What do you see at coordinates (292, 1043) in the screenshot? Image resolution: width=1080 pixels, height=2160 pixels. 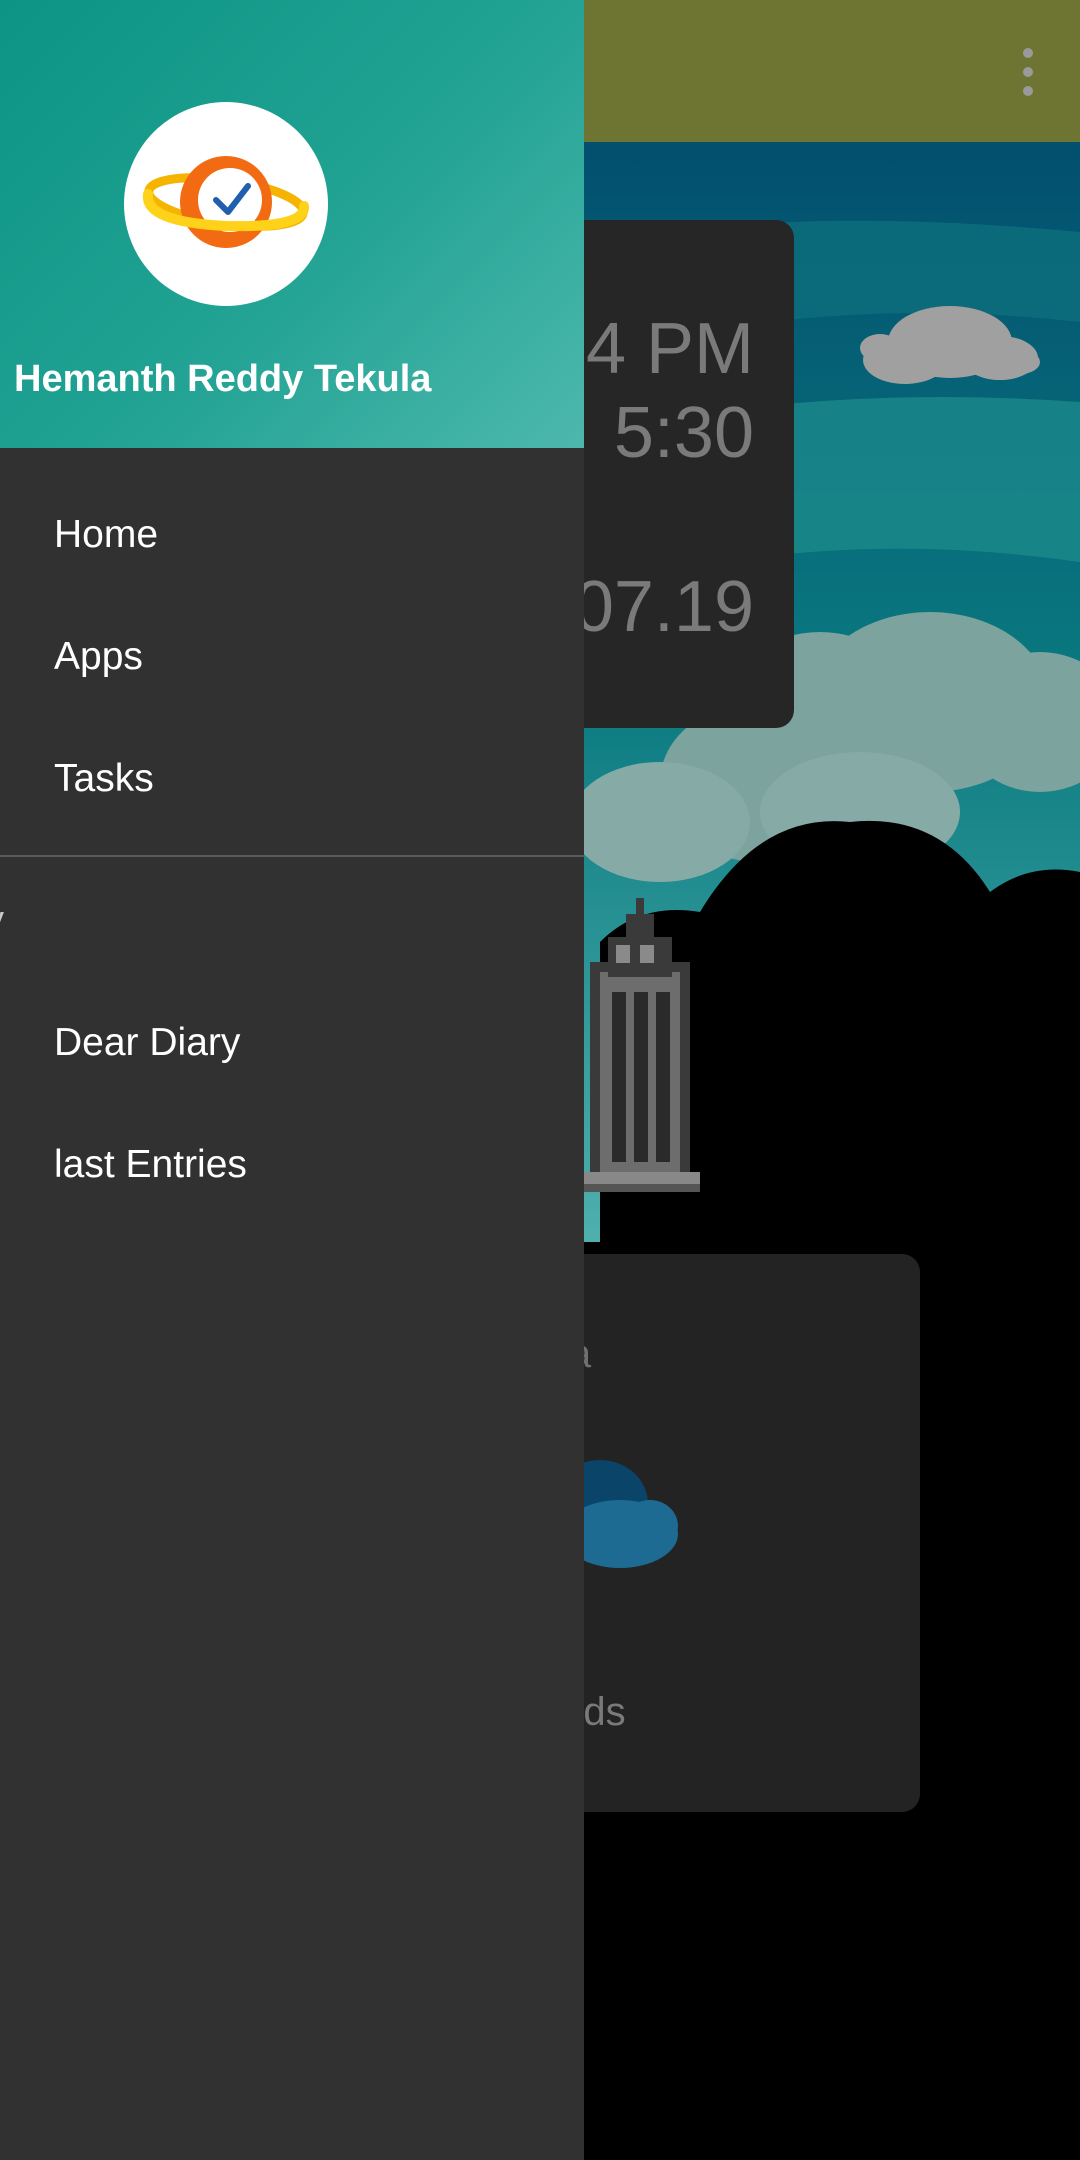 I see `menu-item-dear-diary: Dear Diary` at bounding box center [292, 1043].